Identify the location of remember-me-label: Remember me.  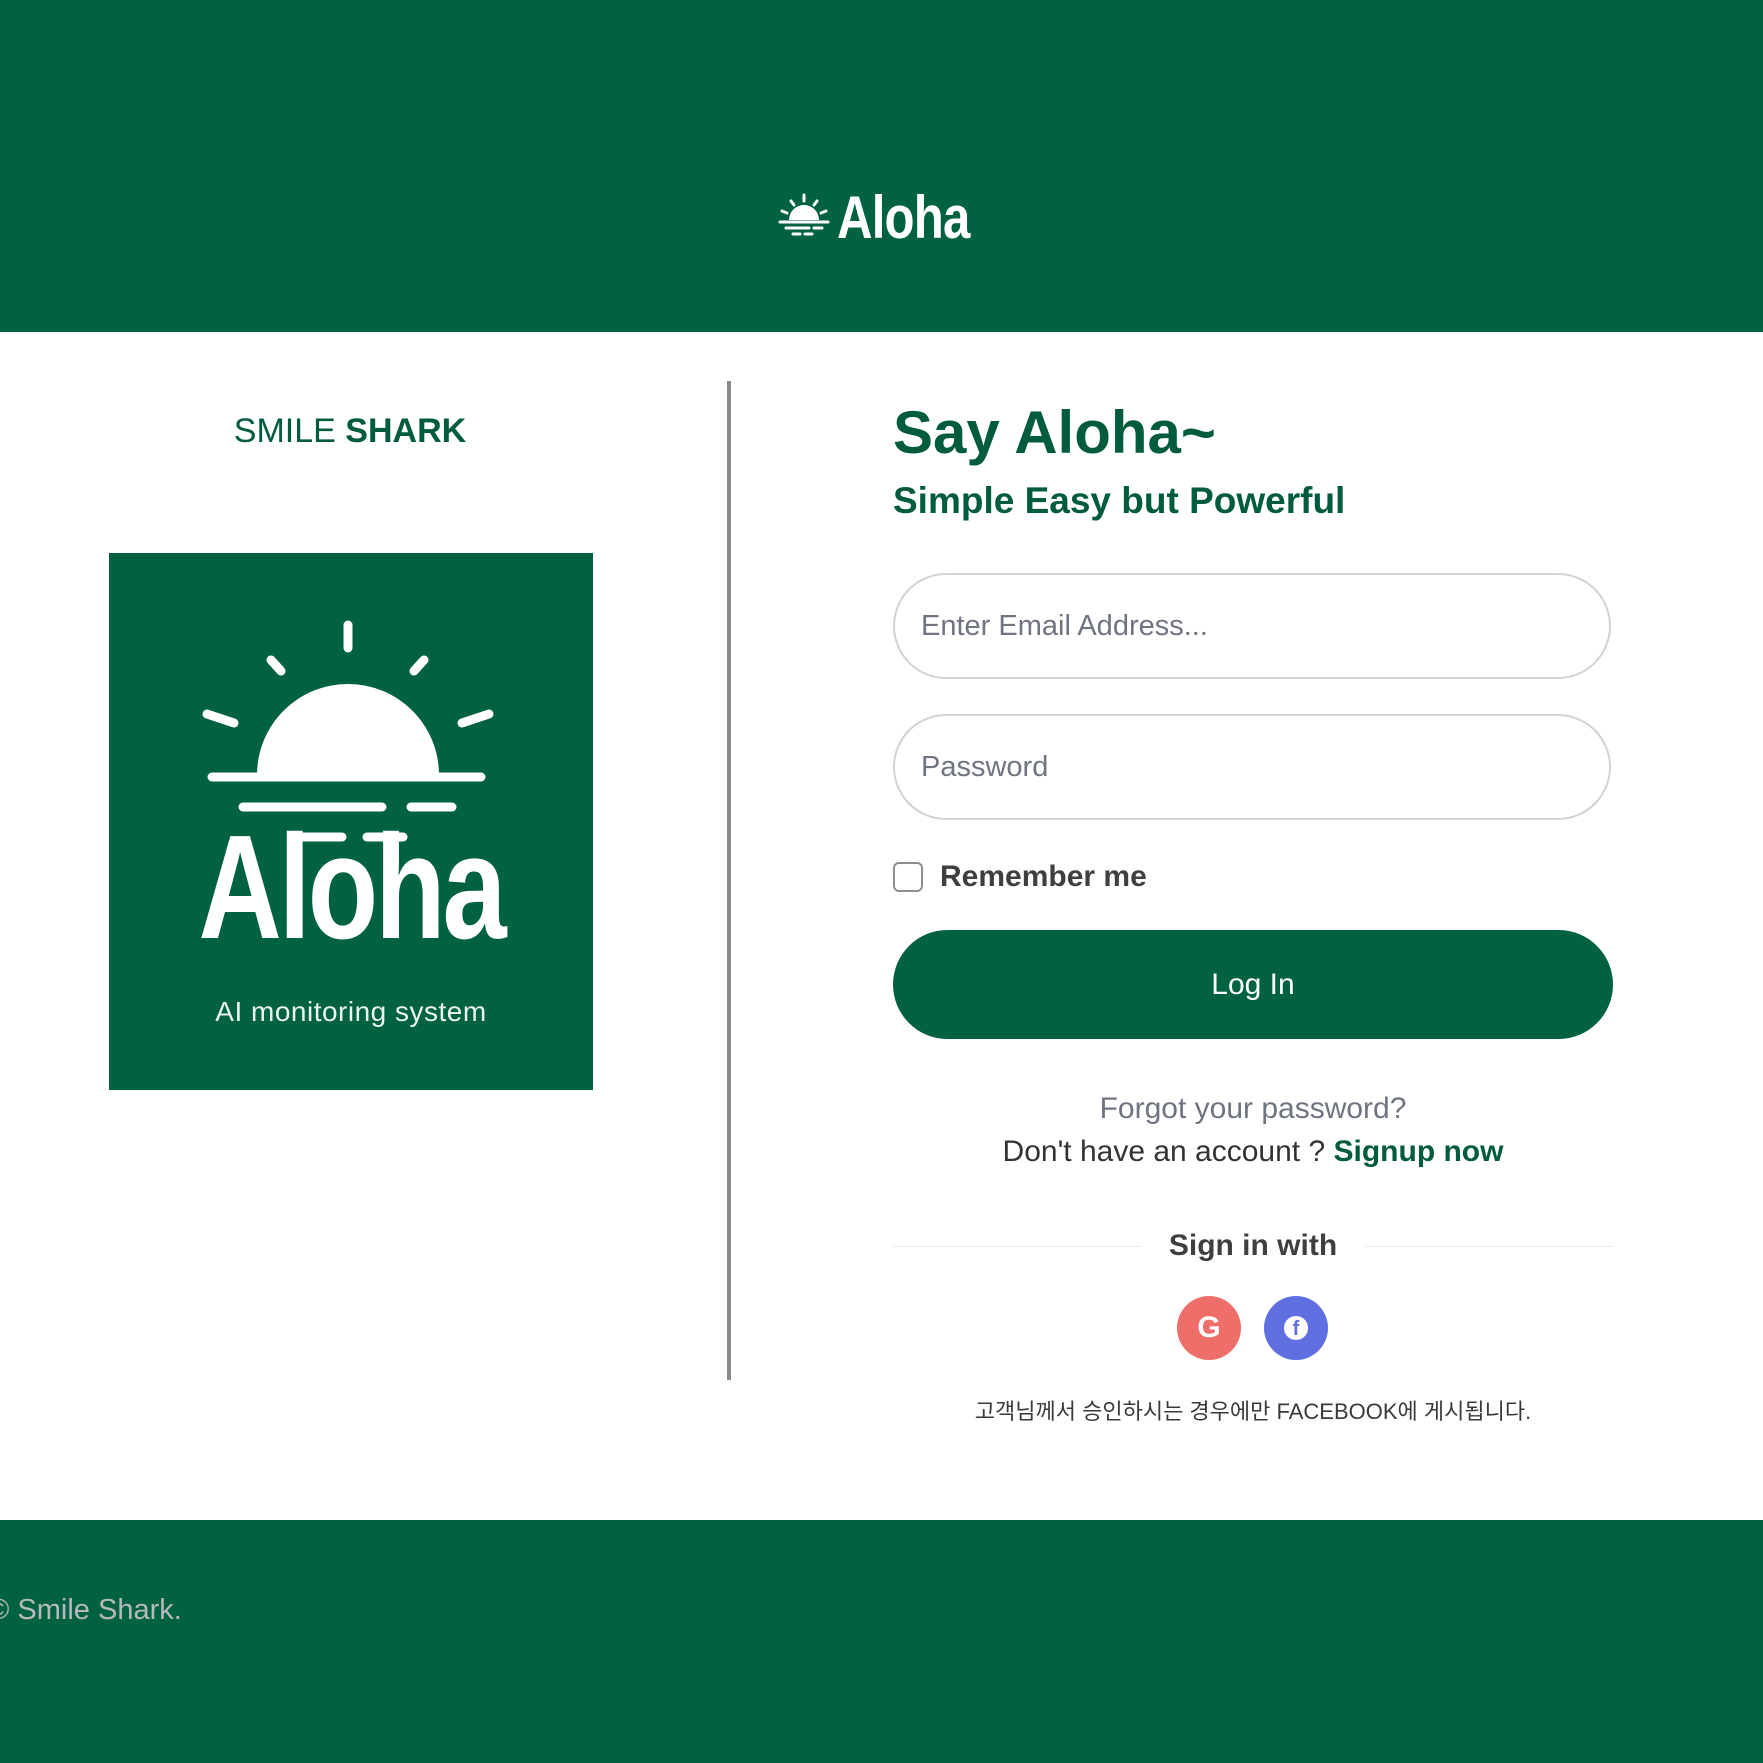
(1043, 876).